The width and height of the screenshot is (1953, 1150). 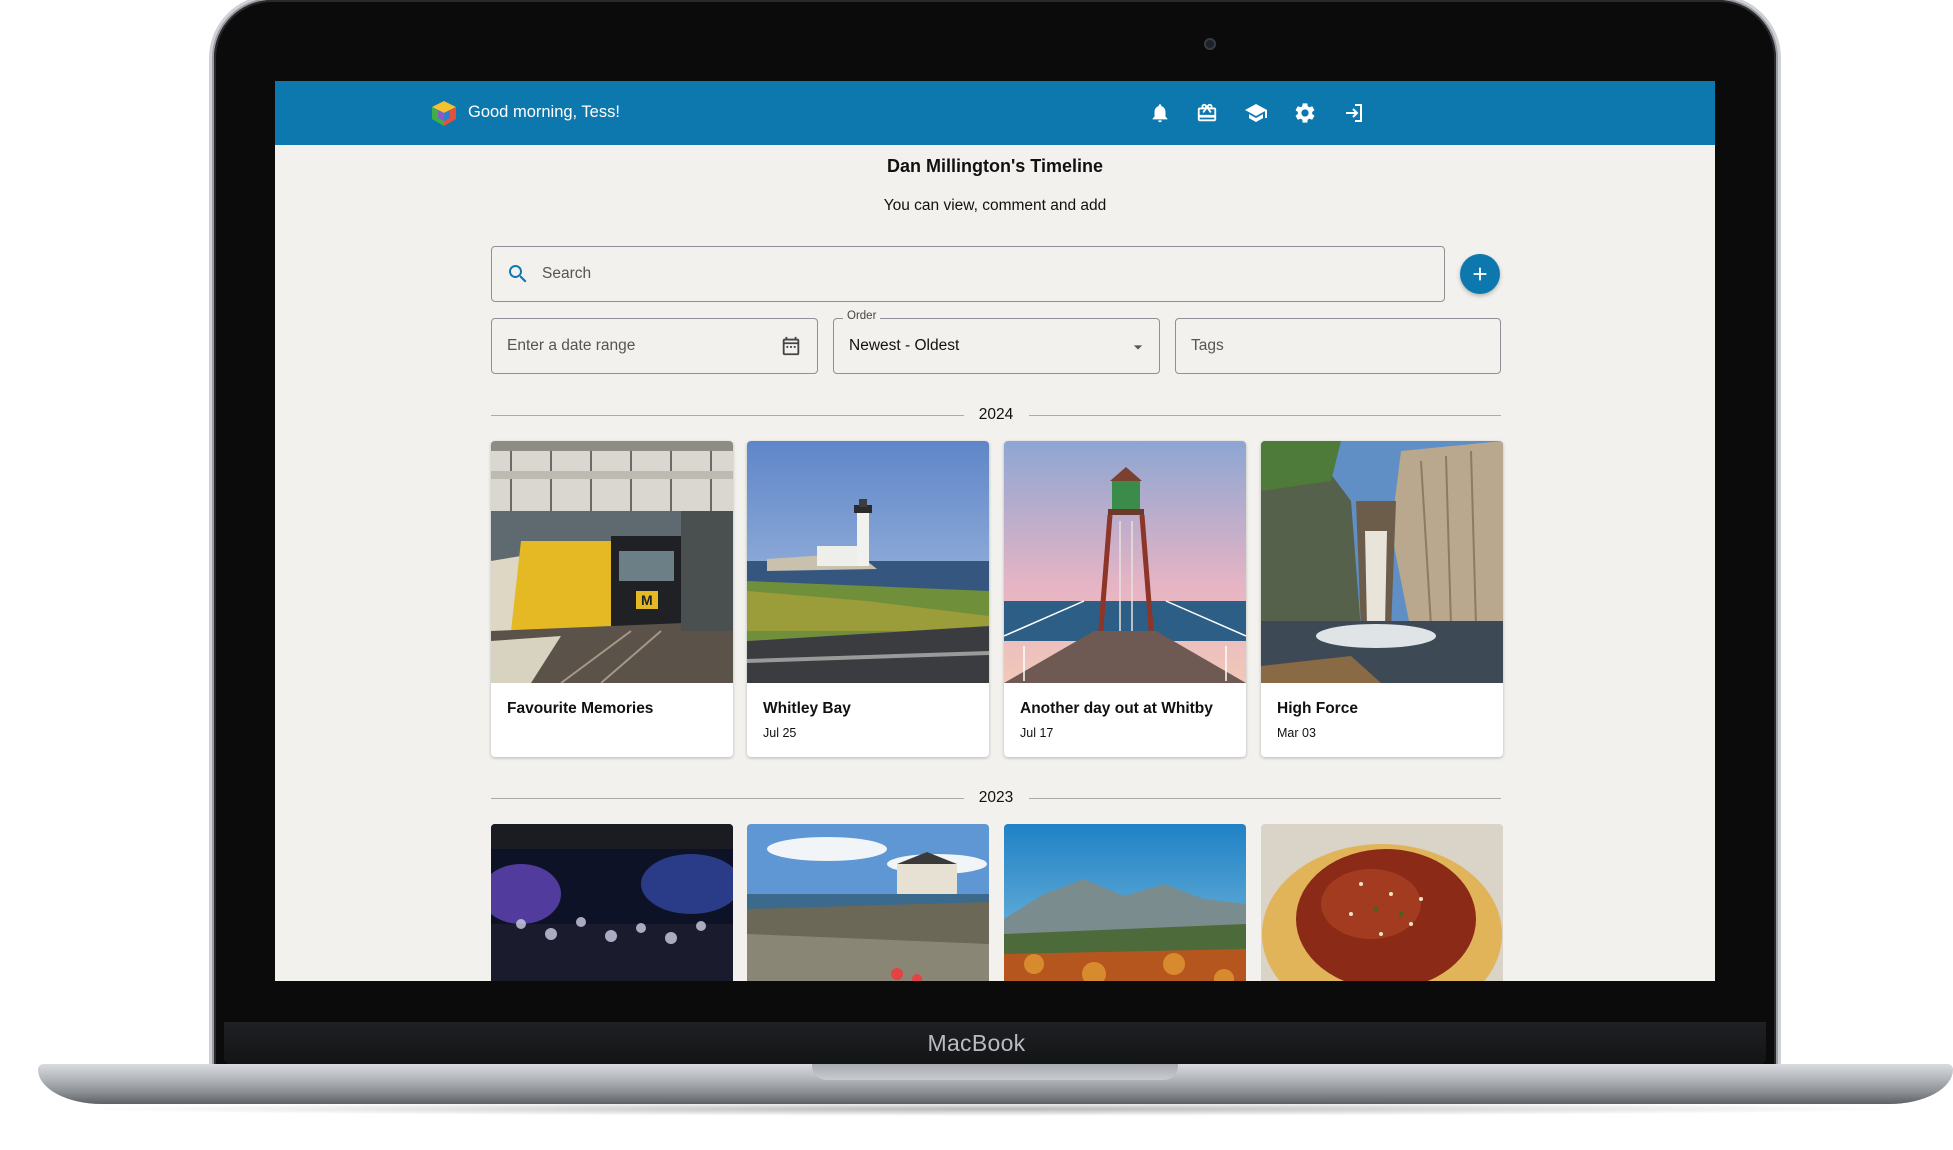 I want to click on order-select: Order Newest - Oldest, so click(x=996, y=342).